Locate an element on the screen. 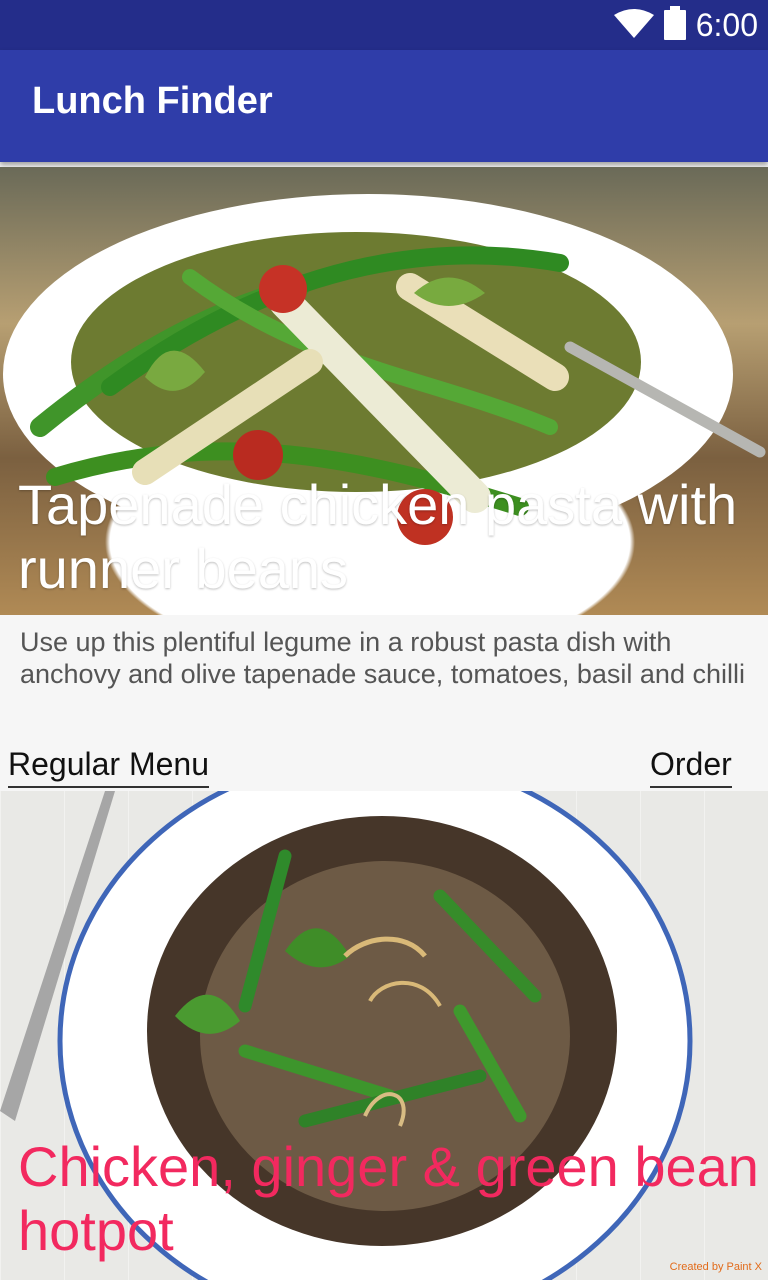  battery-icon is located at coordinates (674, 25).